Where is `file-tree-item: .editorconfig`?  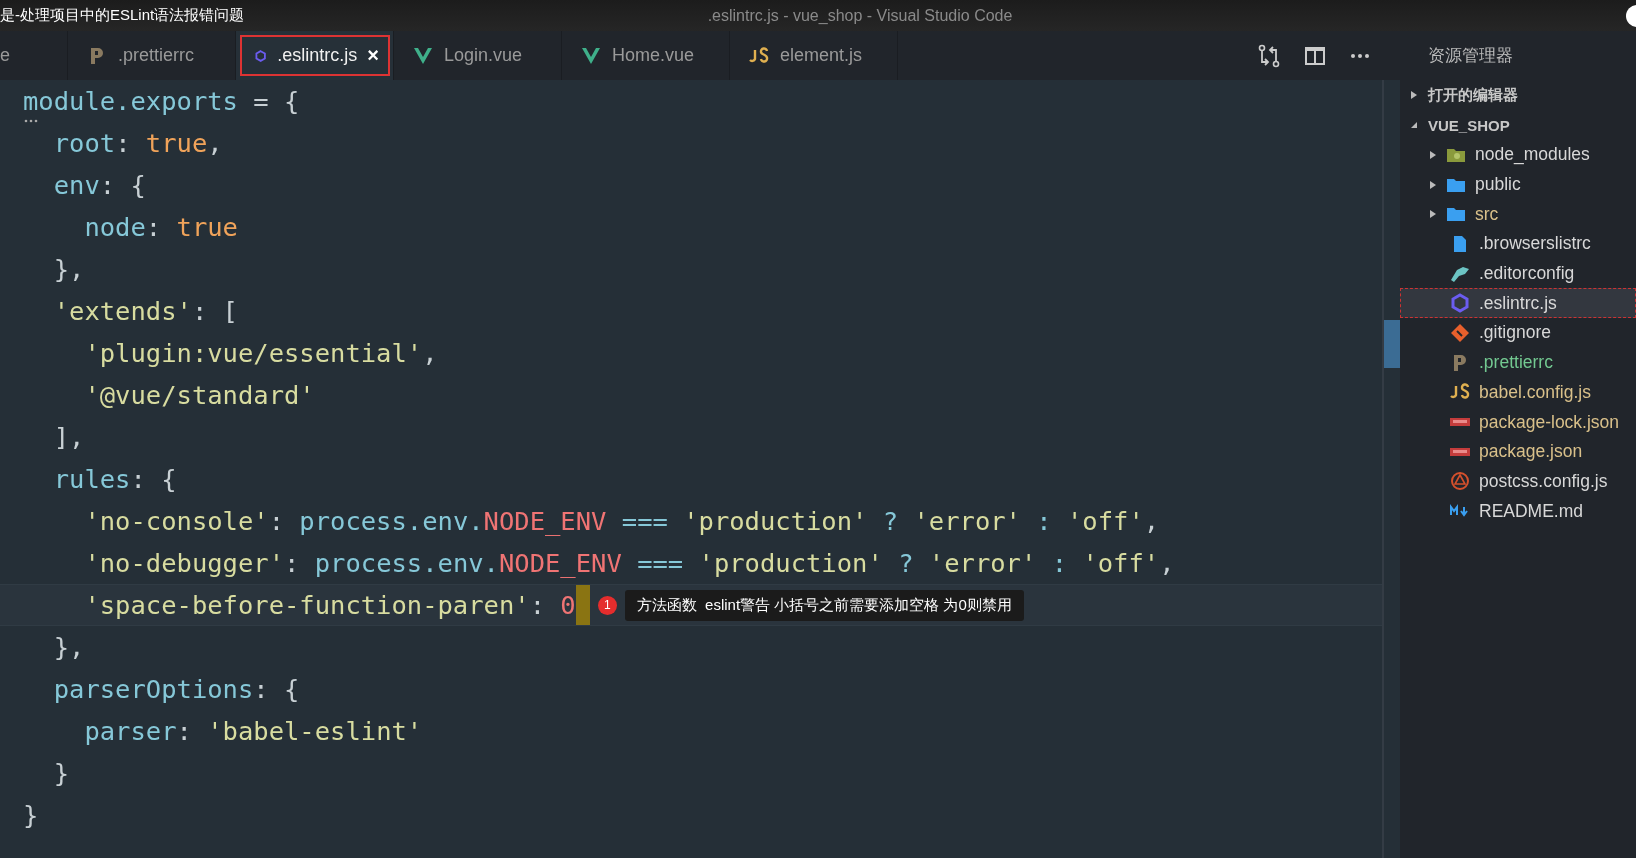
file-tree-item: .editorconfig is located at coordinates (1518, 273).